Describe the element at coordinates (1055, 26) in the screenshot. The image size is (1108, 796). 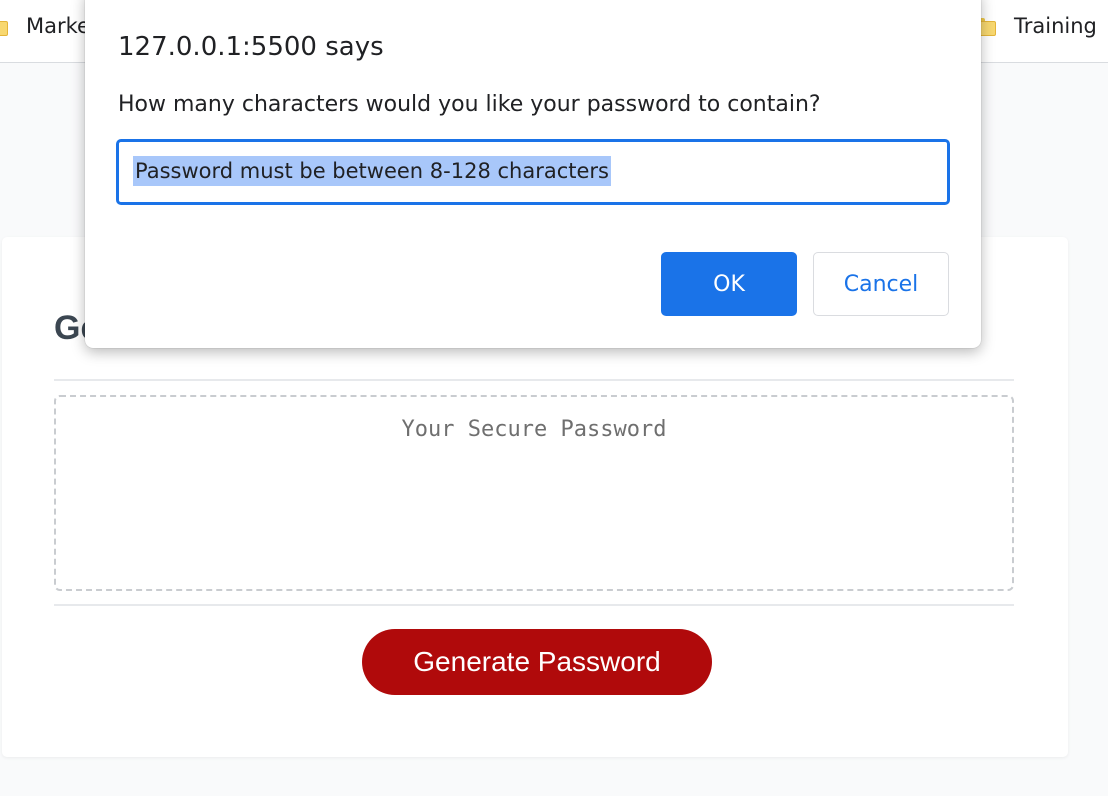
I see `bookmark-label: Training` at that location.